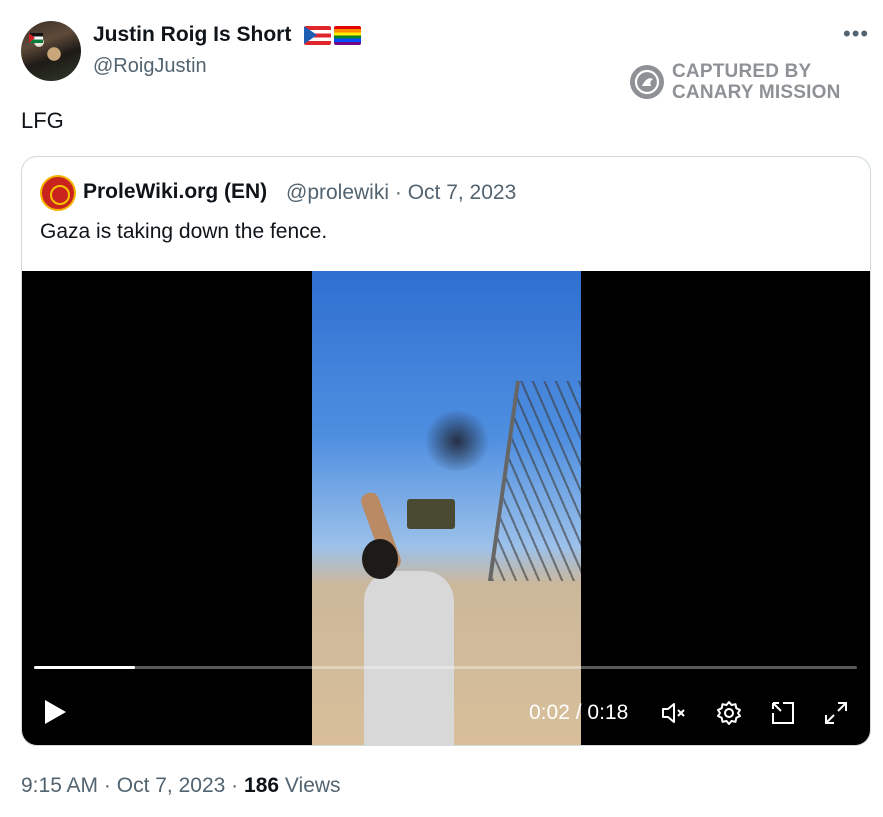 This screenshot has height=817, width=883. I want to click on settings-gear-icon, so click(729, 713).